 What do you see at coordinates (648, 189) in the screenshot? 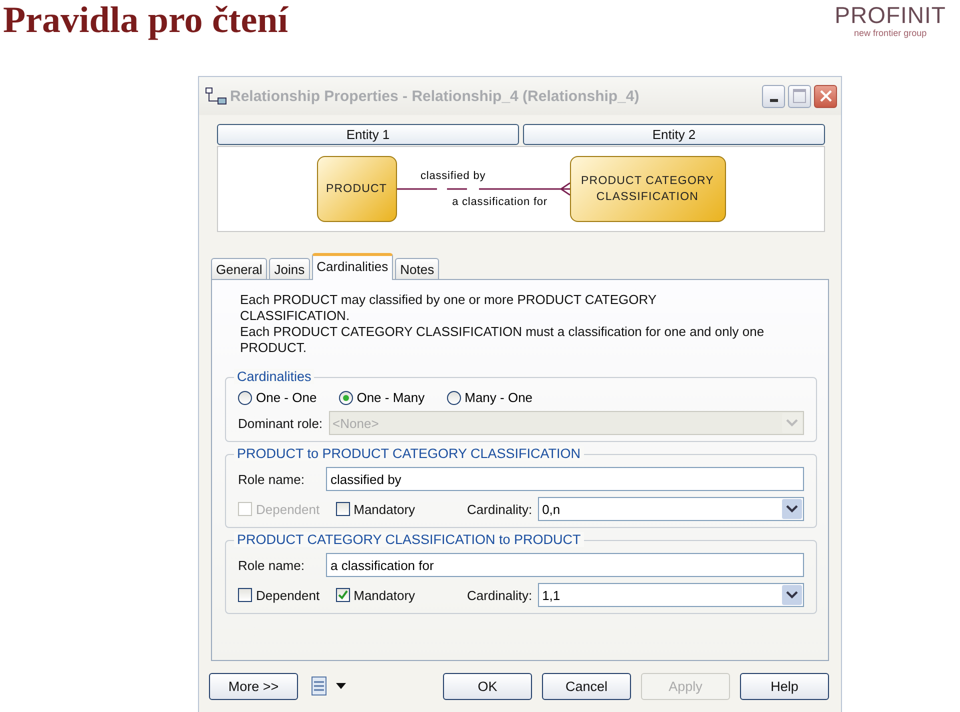
I see `entity-box: PRODUCT CATEGORY CLASSIFICATION` at bounding box center [648, 189].